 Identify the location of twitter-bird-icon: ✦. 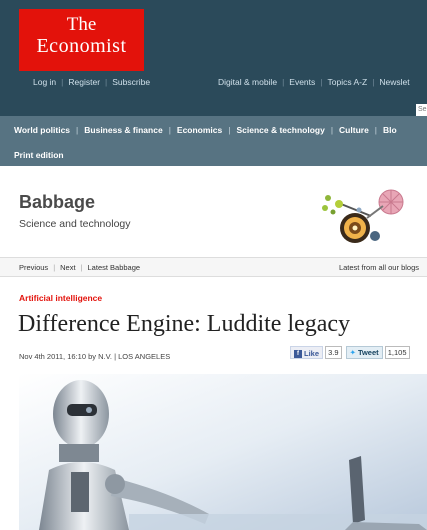
(352, 352).